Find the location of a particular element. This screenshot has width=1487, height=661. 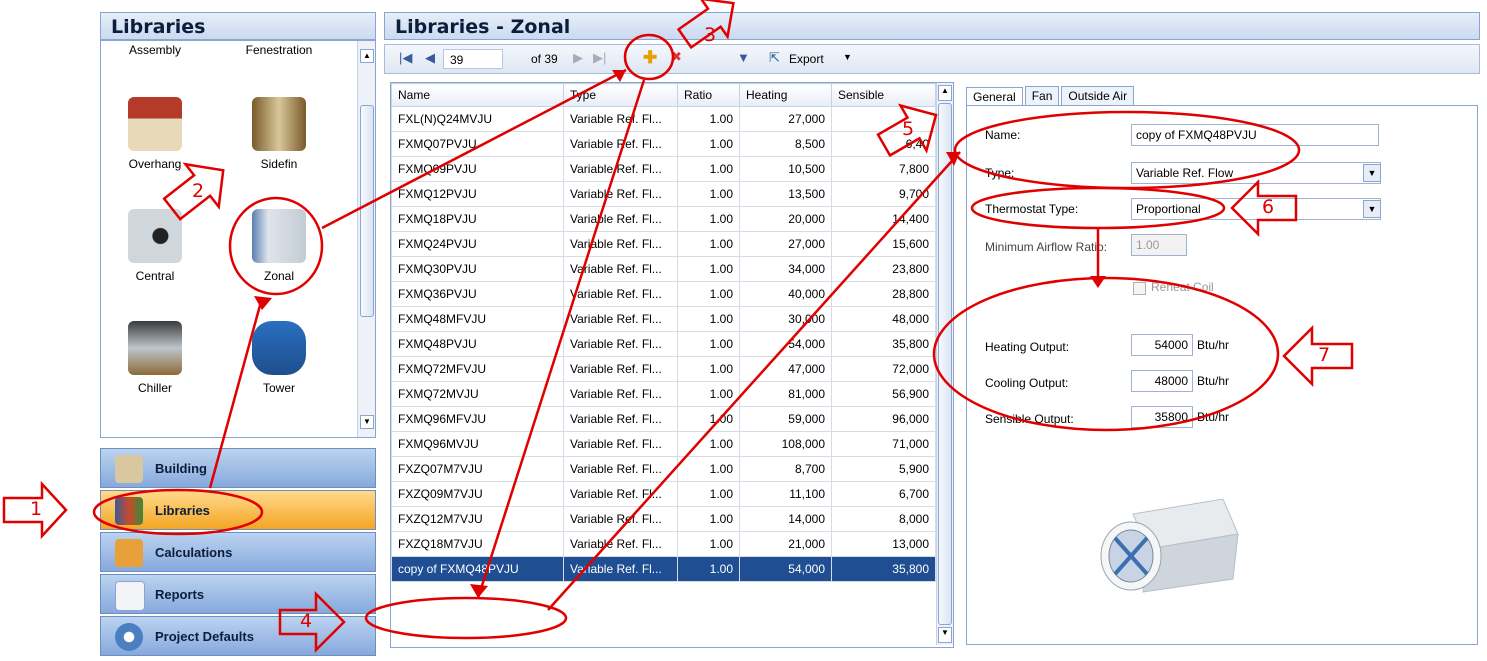

nav-libraries: Libraries is located at coordinates (238, 510).